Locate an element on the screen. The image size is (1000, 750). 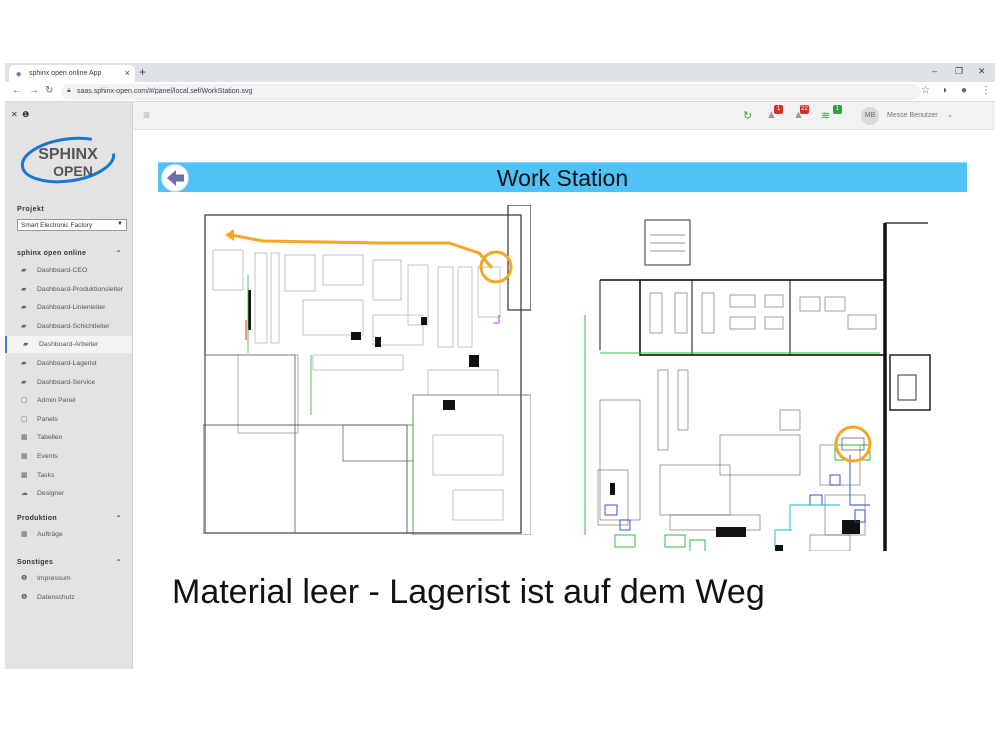
sidebar-menu-item: ▢ Panels is located at coordinates (68, 419).